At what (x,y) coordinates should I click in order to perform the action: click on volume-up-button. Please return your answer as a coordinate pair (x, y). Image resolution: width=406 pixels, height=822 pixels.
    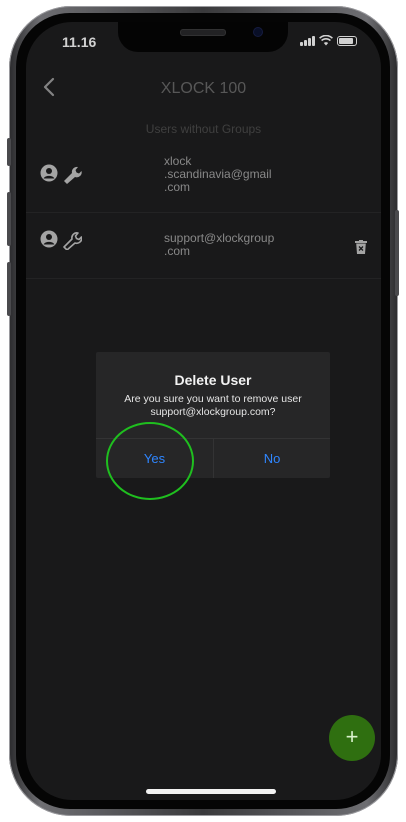
    Looking at the image, I should click on (9, 219).